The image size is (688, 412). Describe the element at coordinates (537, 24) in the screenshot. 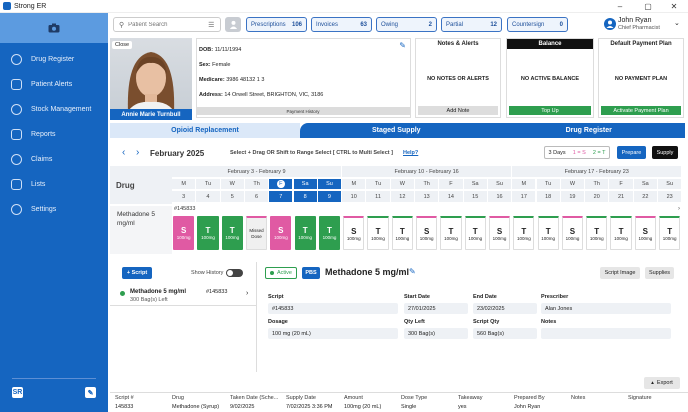

I see `pill-countersign: Countersign 0` at that location.